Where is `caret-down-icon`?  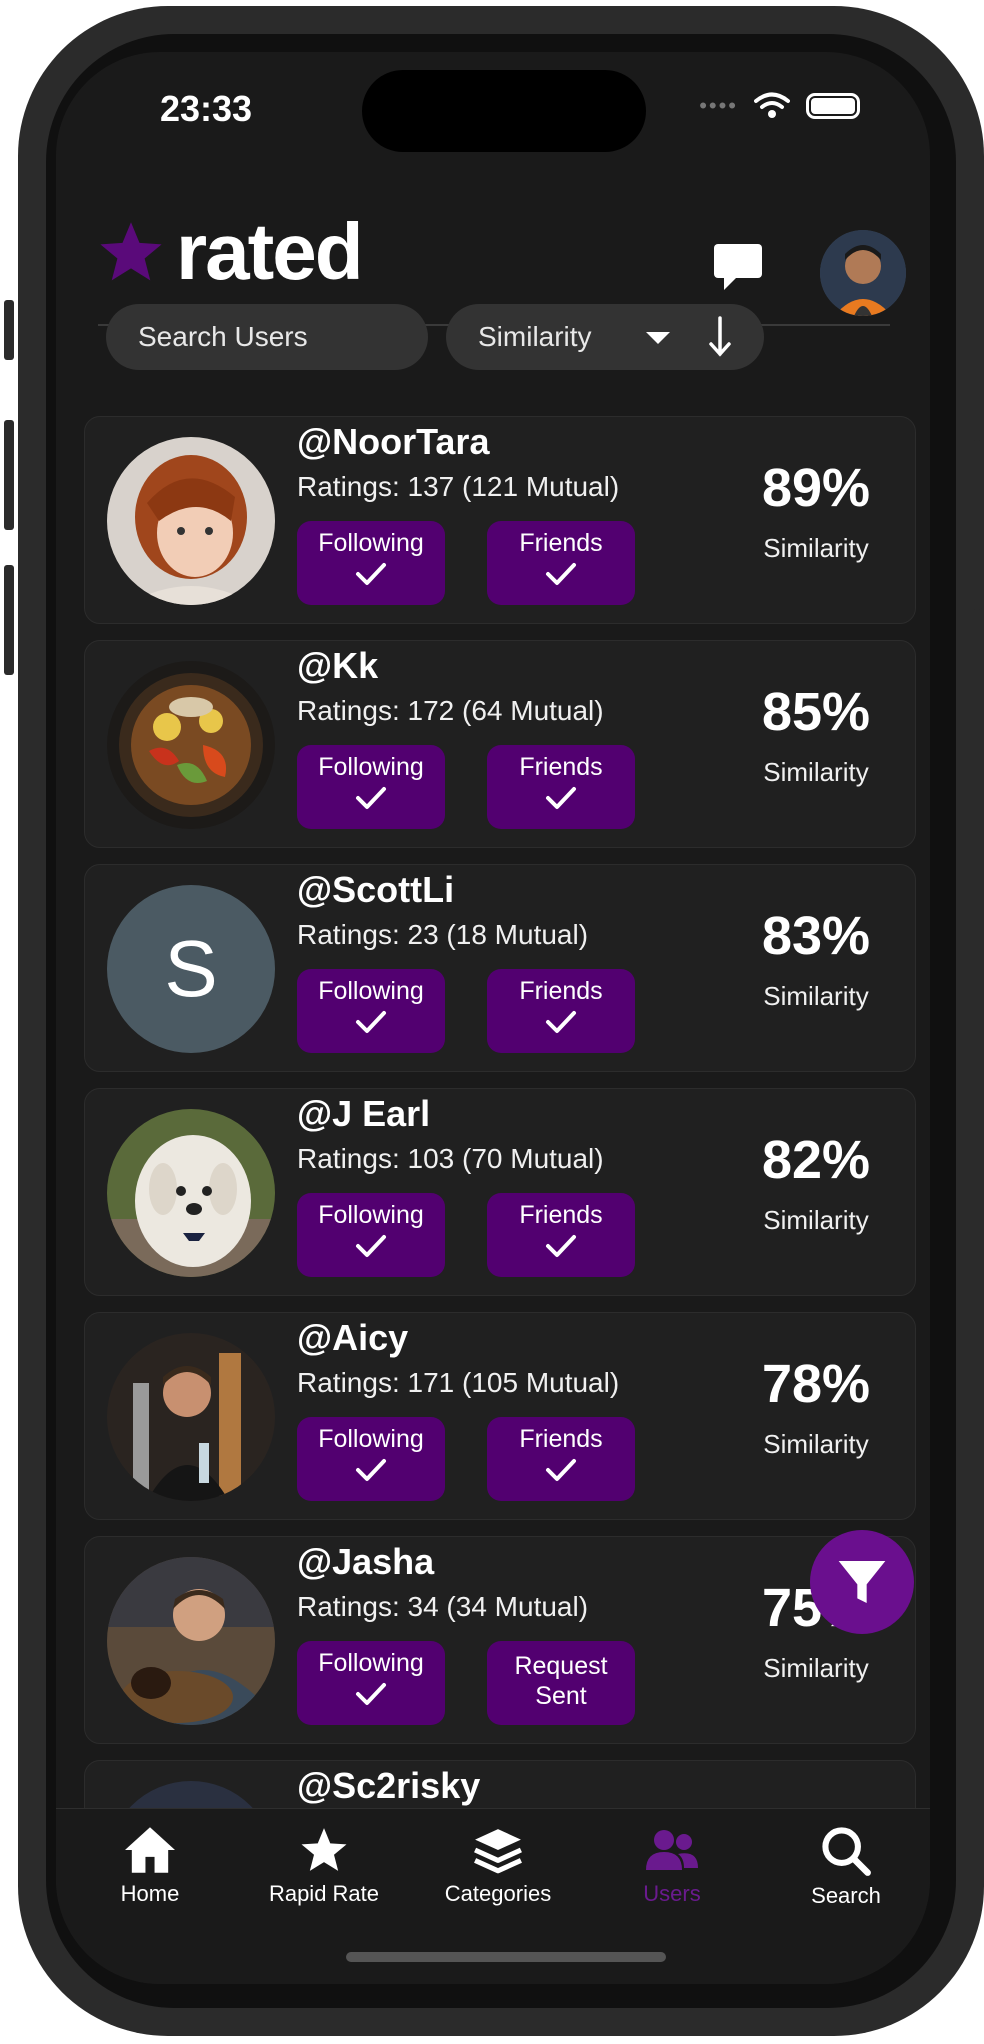 caret-down-icon is located at coordinates (658, 338).